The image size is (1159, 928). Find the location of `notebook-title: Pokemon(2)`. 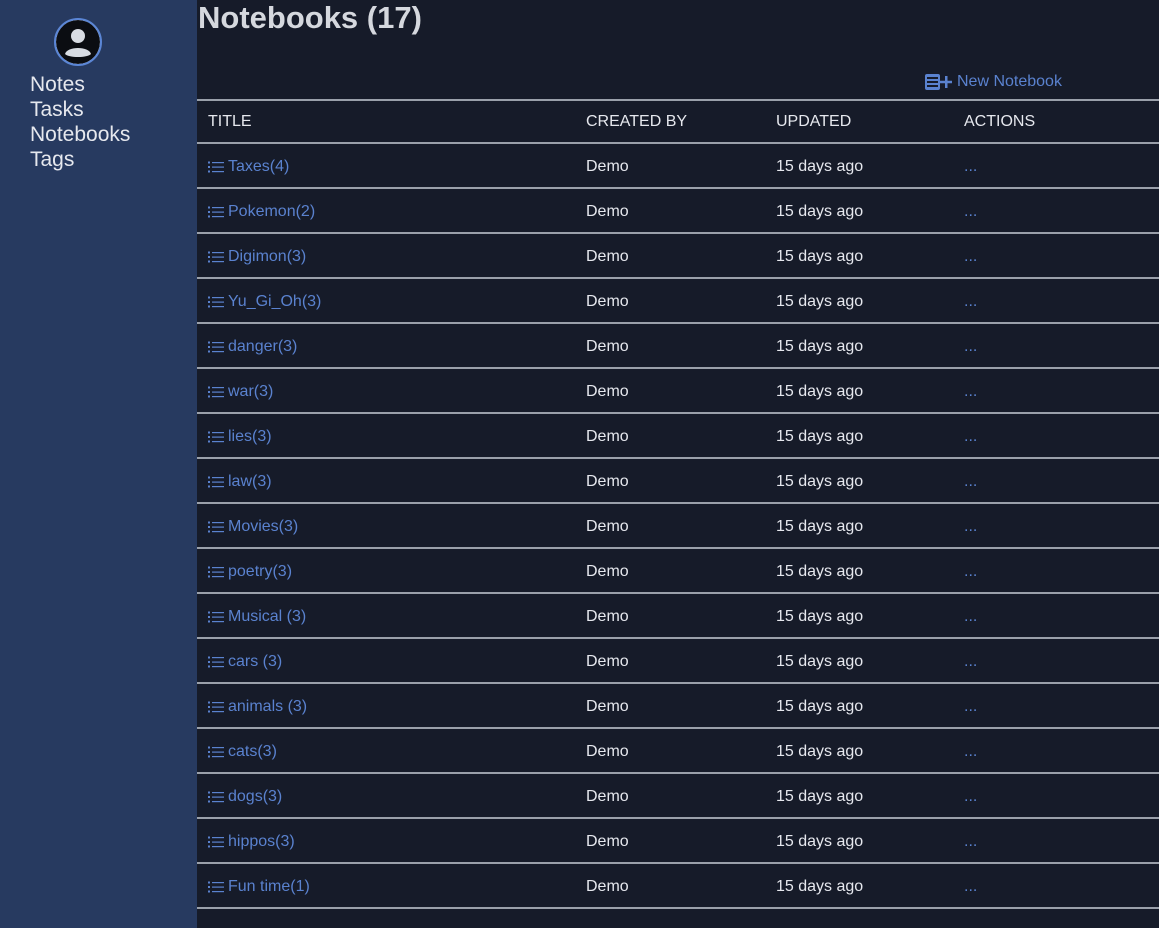

notebook-title: Pokemon(2) is located at coordinates (272, 211).